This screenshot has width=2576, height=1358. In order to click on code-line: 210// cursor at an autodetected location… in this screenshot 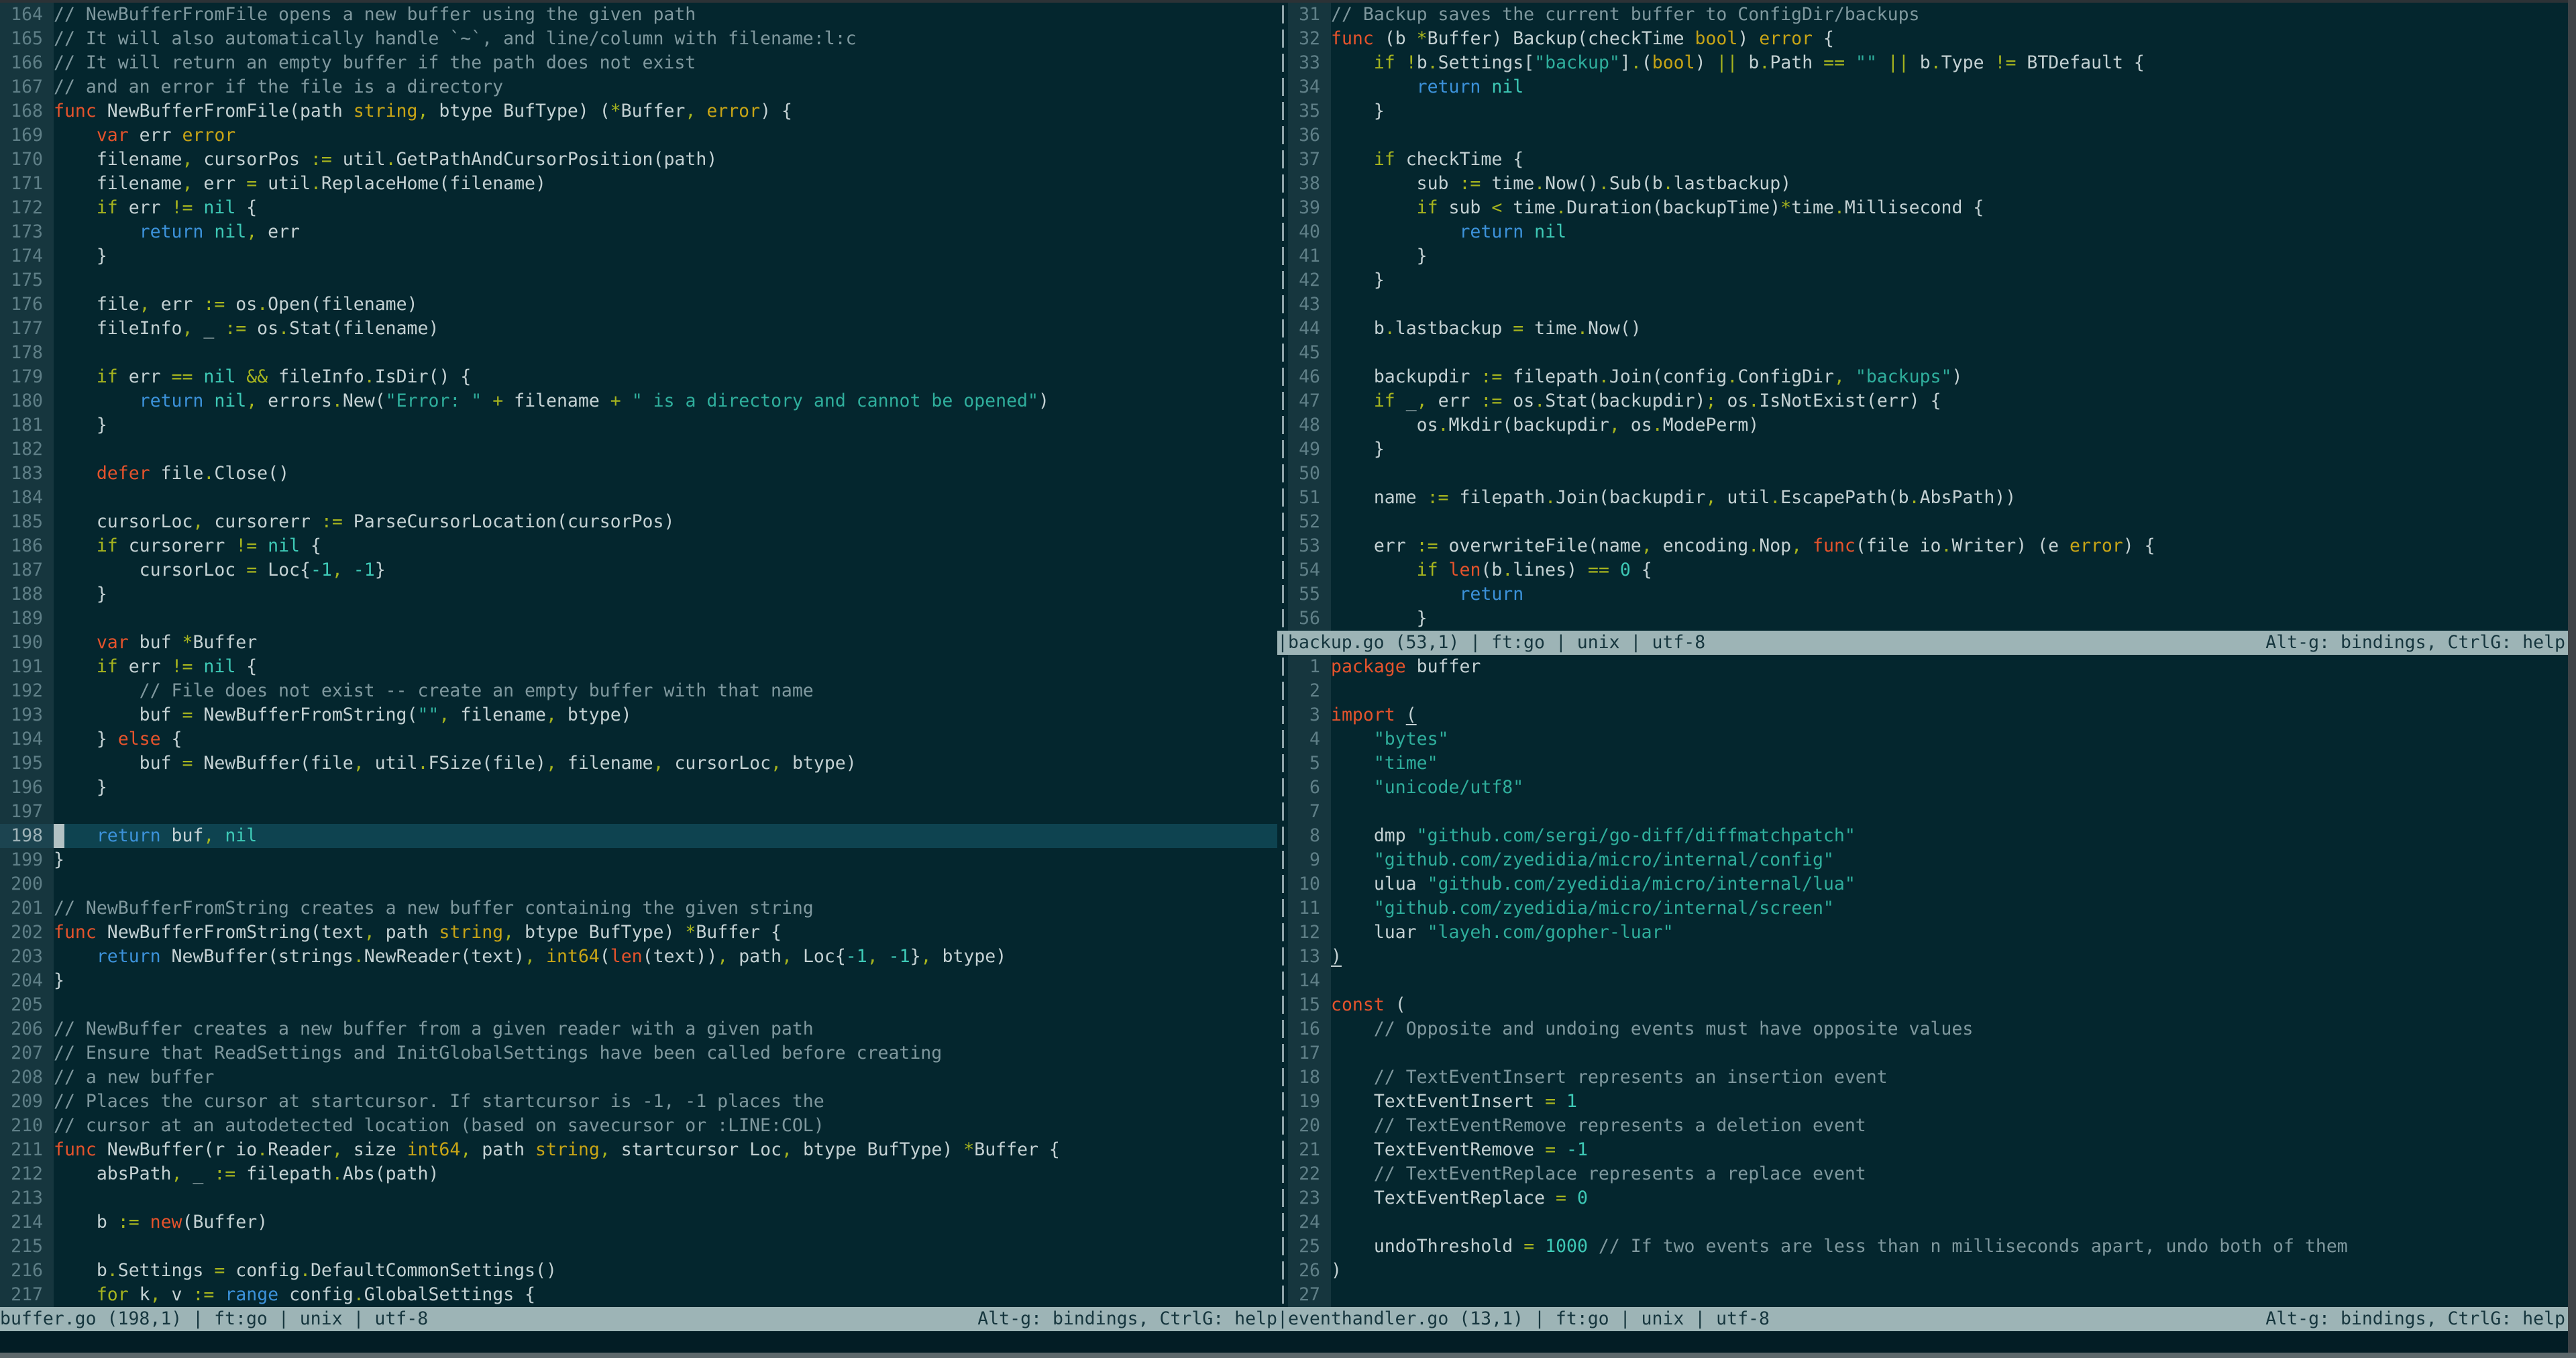, I will do `click(638, 1126)`.